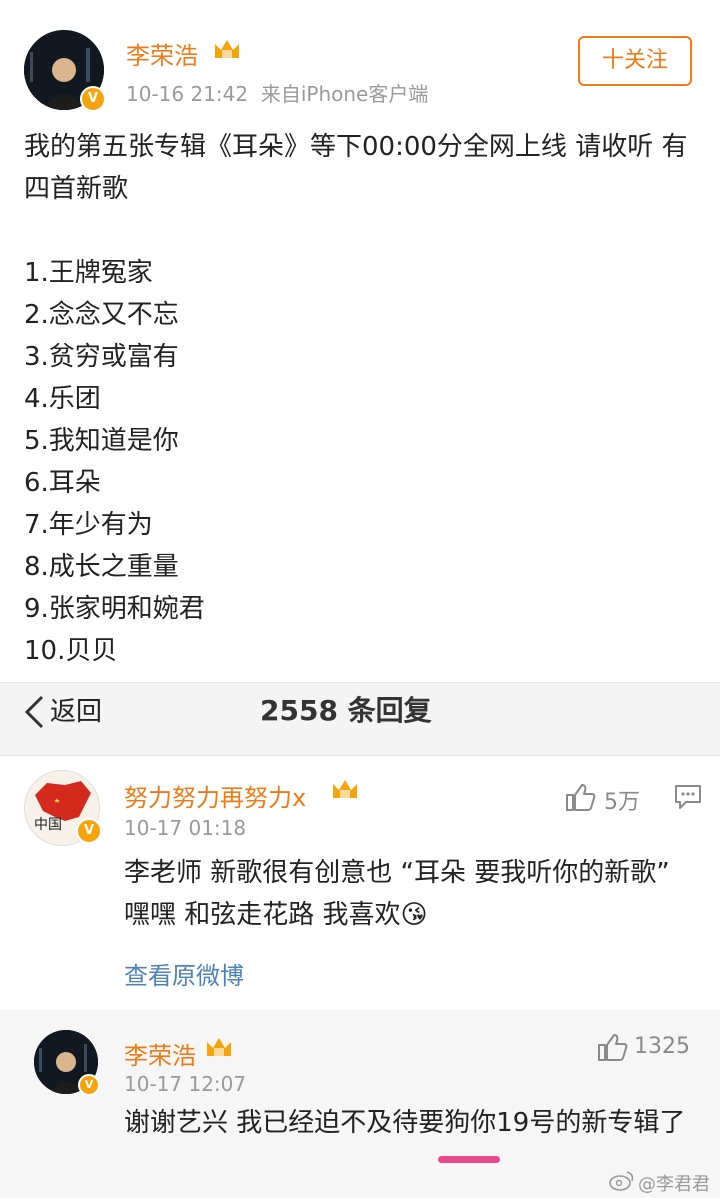 The height and width of the screenshot is (1198, 720). I want to click on track-item: 6.耳朵, so click(62, 483).